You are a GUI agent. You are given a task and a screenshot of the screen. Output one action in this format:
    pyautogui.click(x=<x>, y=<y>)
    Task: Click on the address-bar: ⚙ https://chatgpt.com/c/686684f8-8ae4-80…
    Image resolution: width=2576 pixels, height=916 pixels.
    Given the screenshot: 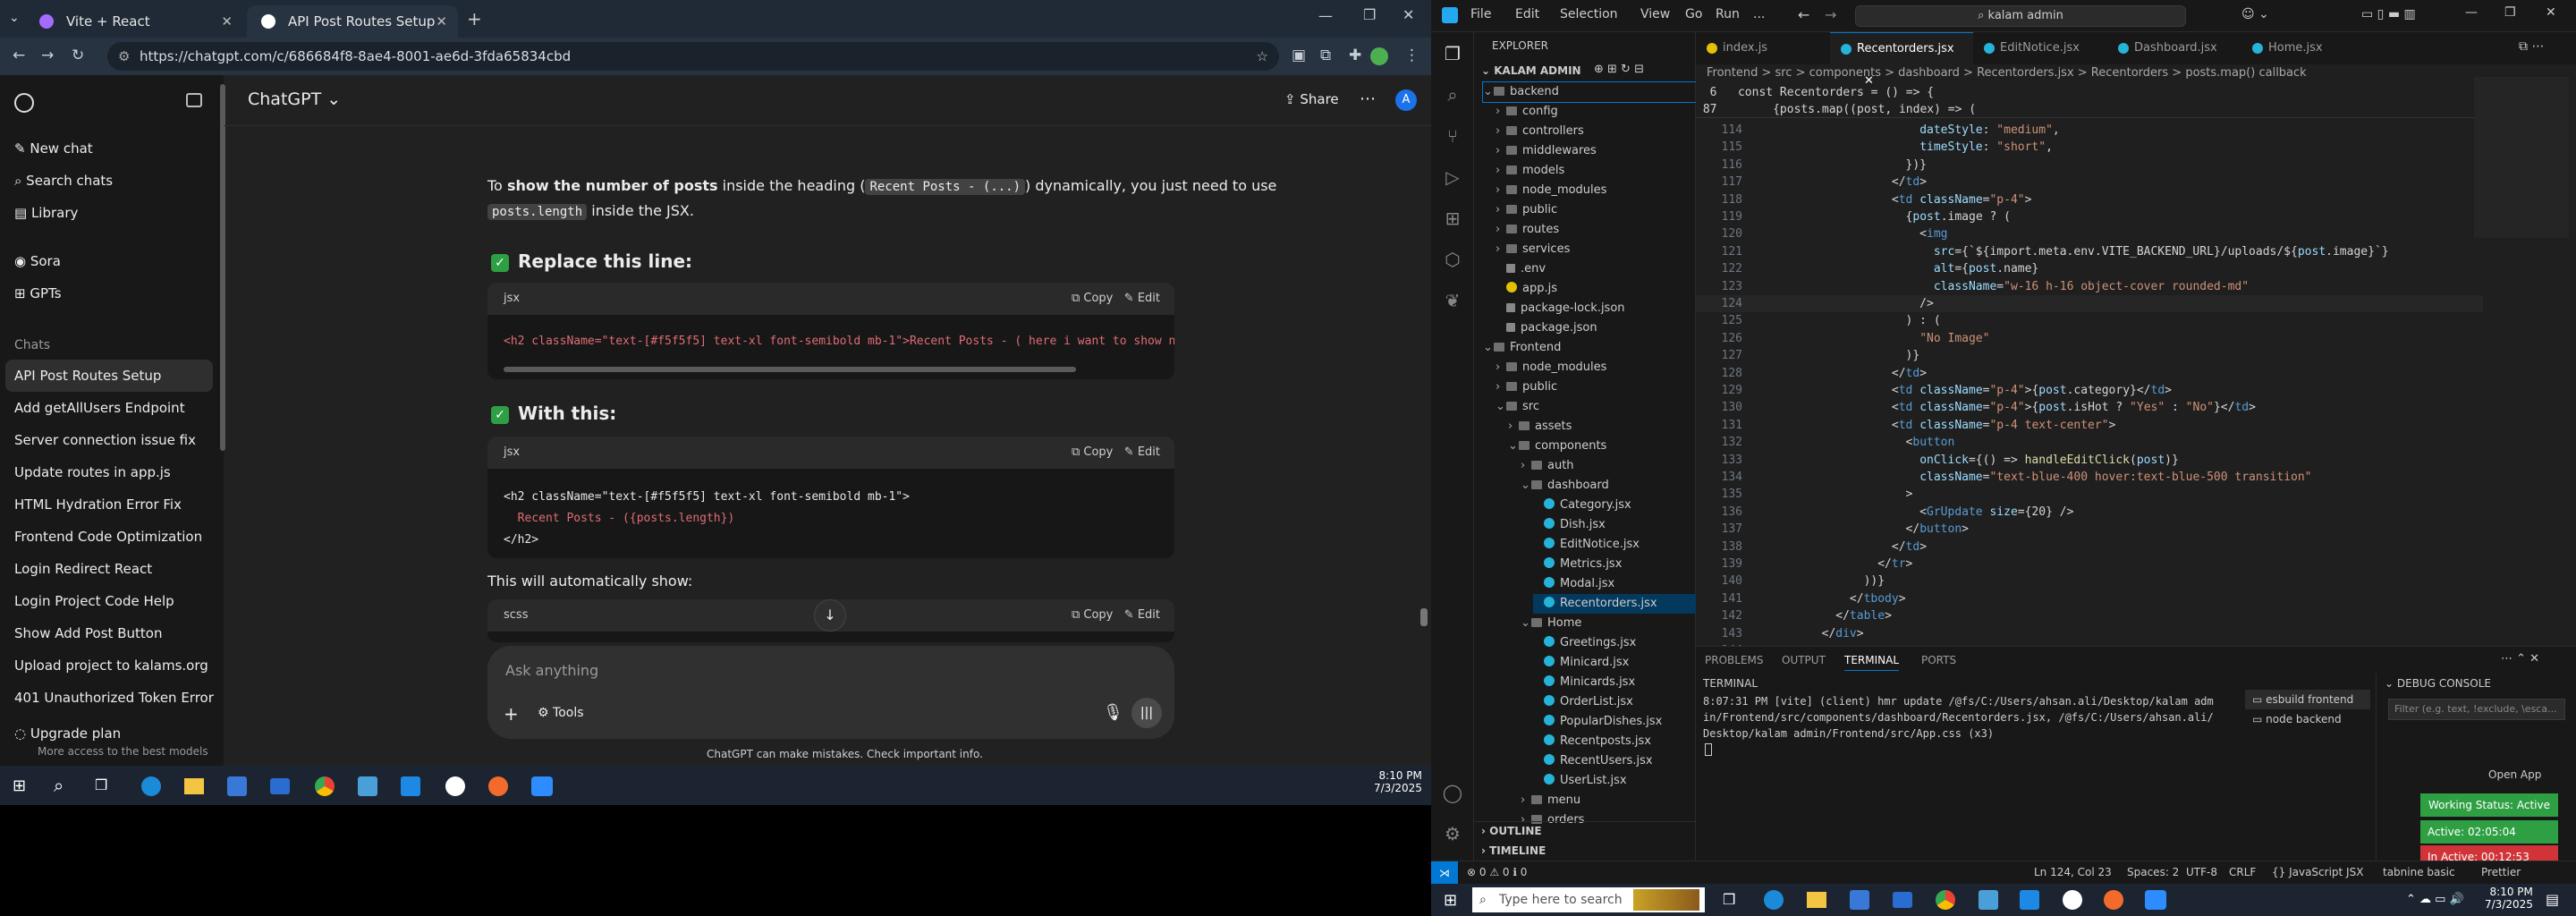 What is the action you would take?
    pyautogui.click(x=693, y=56)
    